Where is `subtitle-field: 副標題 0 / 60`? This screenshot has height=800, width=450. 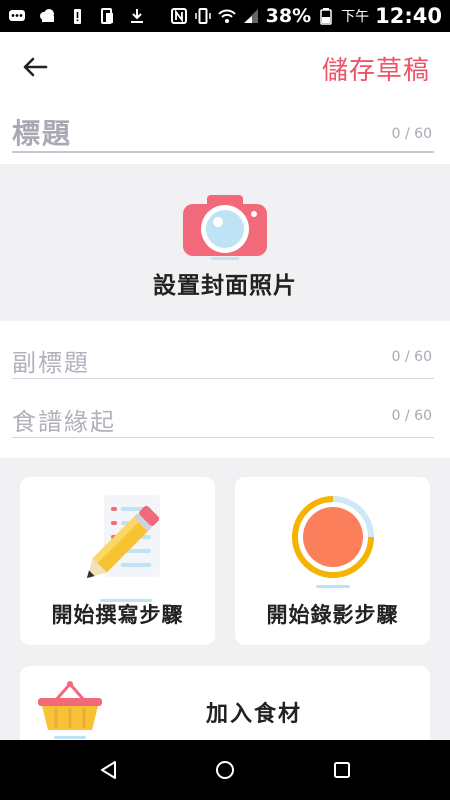 subtitle-field: 副標題 0 / 60 is located at coordinates (223, 350).